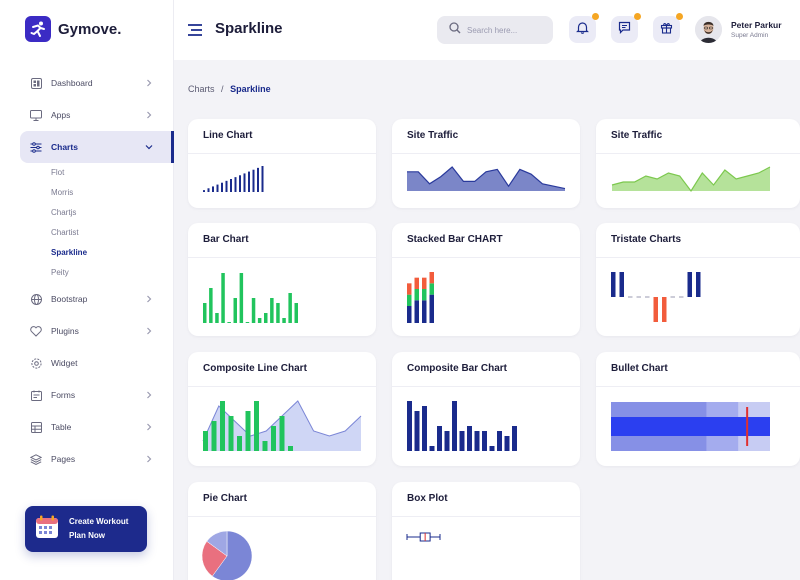  I want to click on gift-icon, so click(666, 30).